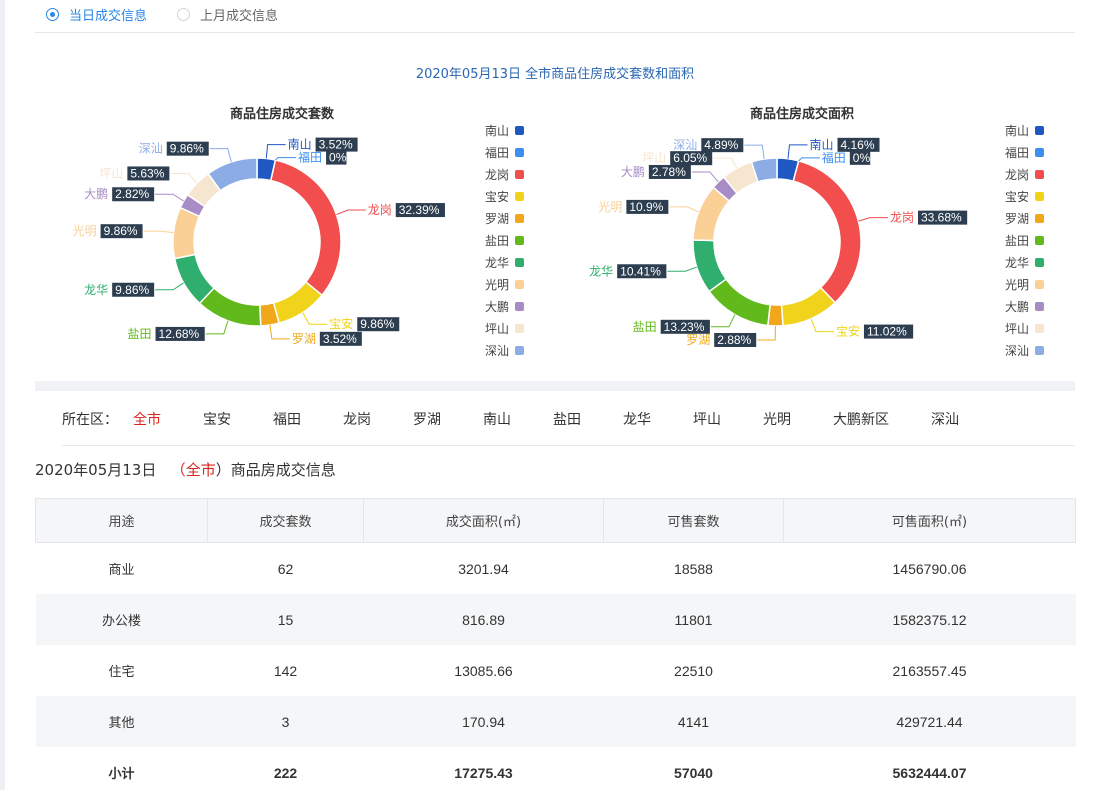 The height and width of the screenshot is (798, 1105). Describe the element at coordinates (200, 470) in the screenshot. I see `info-district: 全市` at that location.